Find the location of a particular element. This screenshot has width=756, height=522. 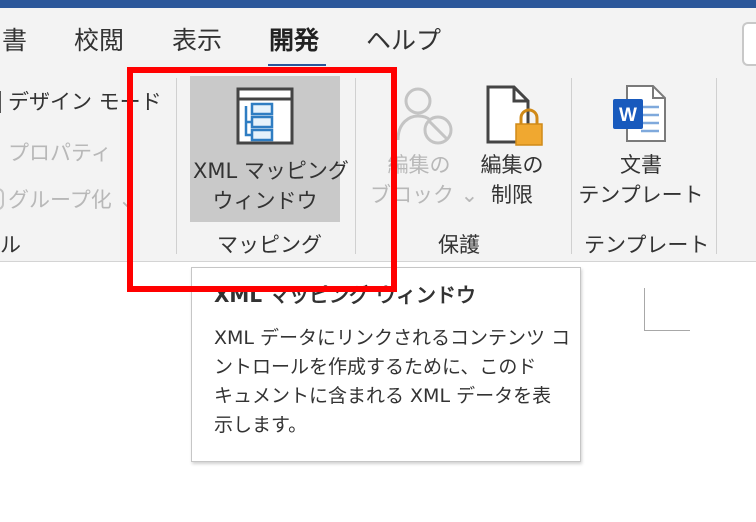

tooltip-description-line: ントロールを作成するために、このド is located at coordinates (375, 367).